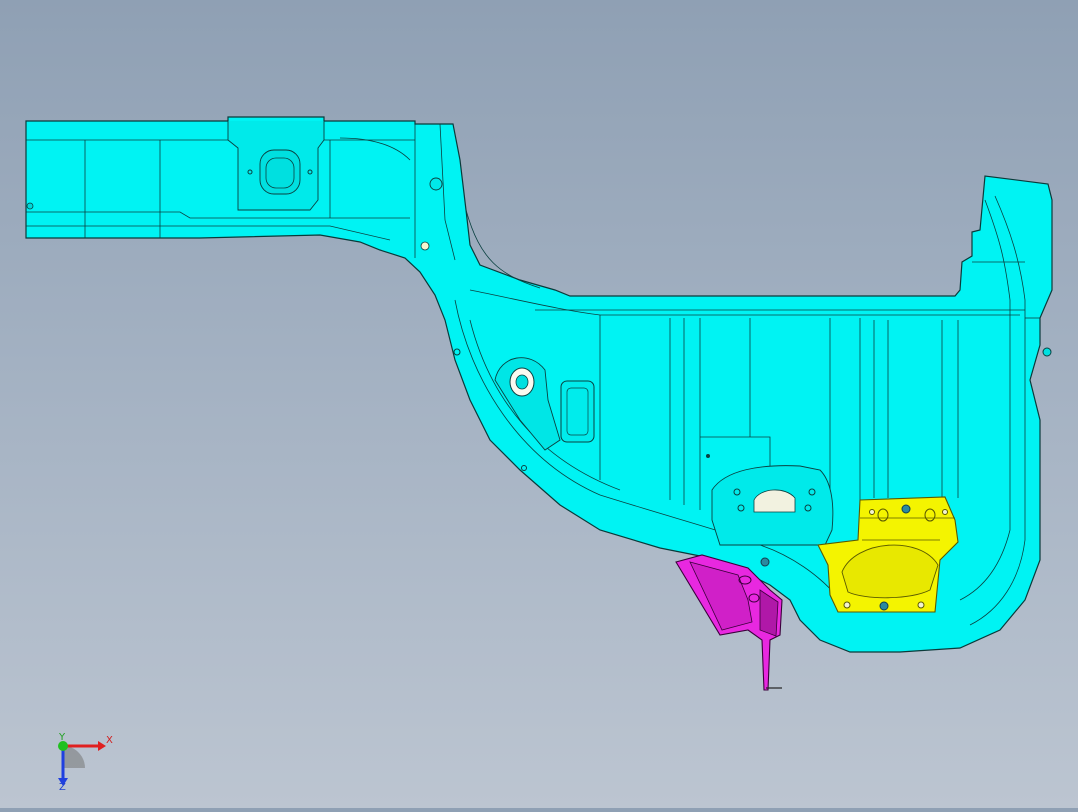 The image size is (1078, 812). Describe the element at coordinates (276, 166) in the screenshot. I see `rail-top-bracket` at that location.